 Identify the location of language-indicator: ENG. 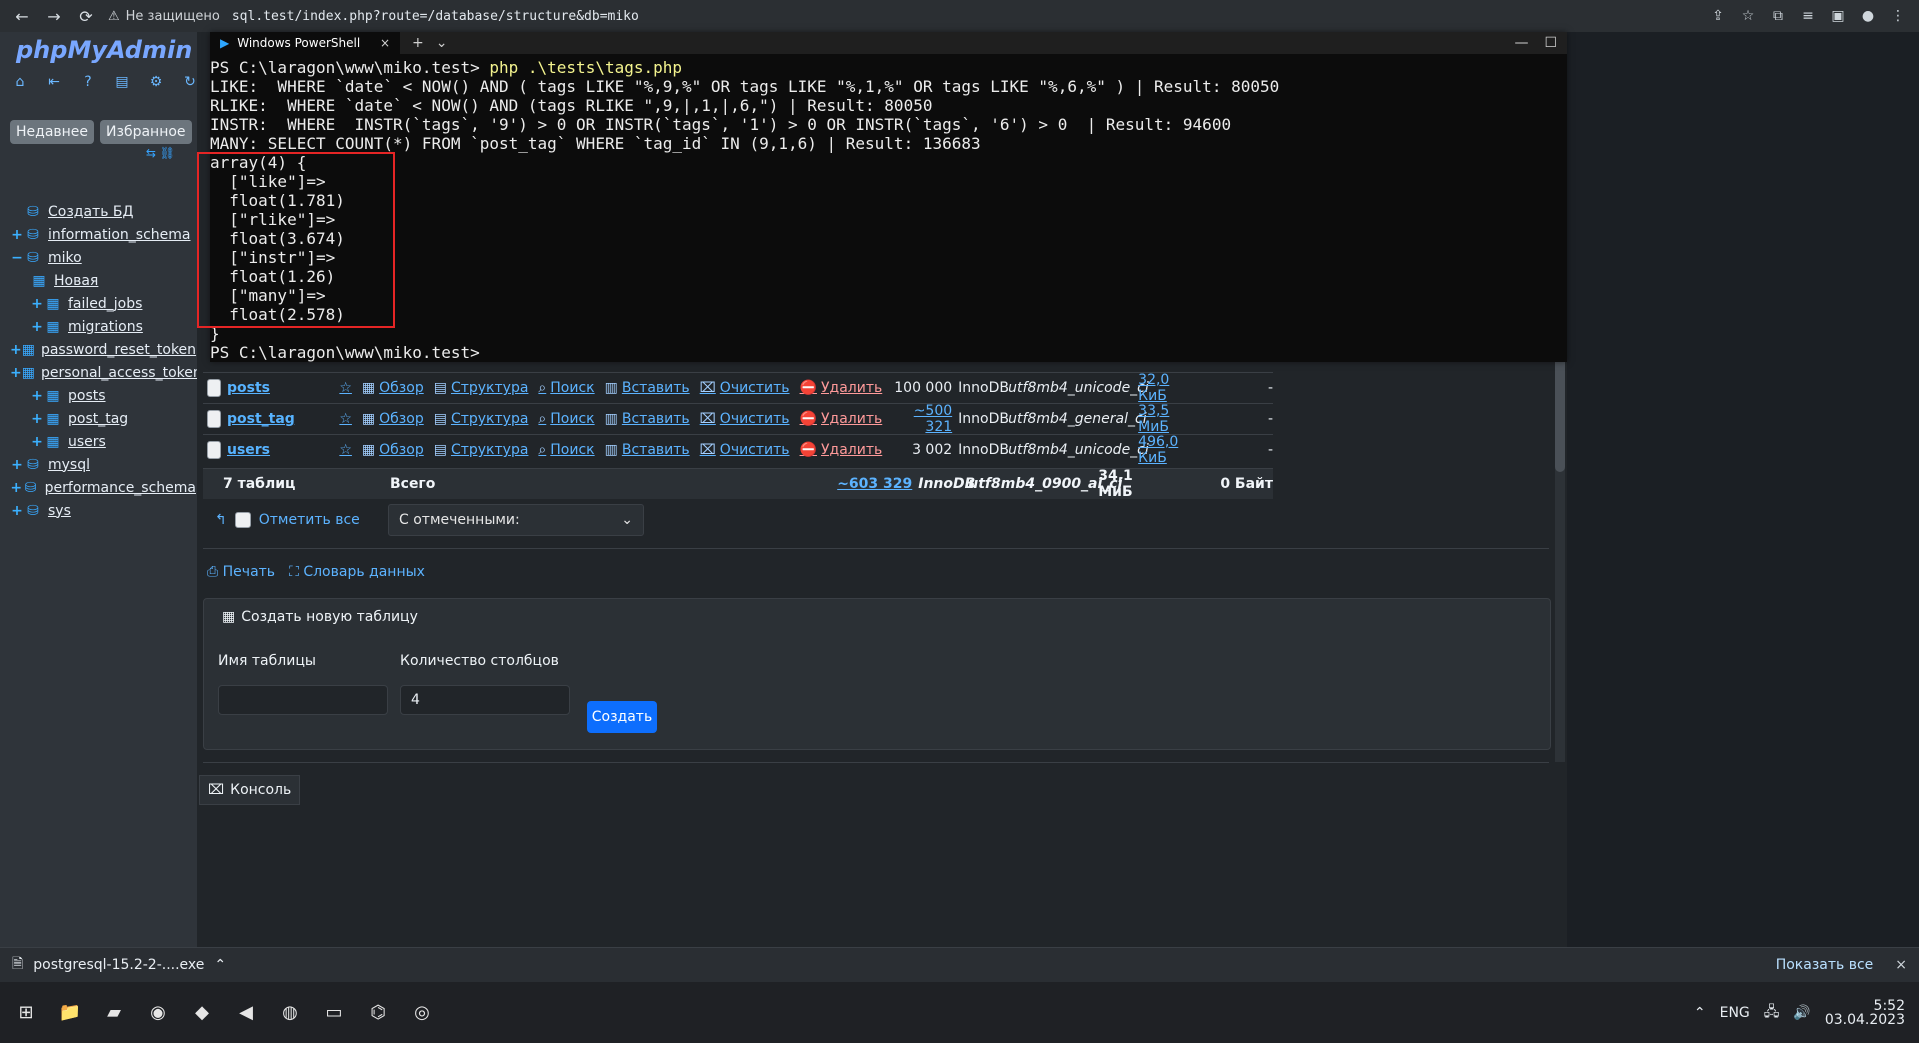
(1735, 1013).